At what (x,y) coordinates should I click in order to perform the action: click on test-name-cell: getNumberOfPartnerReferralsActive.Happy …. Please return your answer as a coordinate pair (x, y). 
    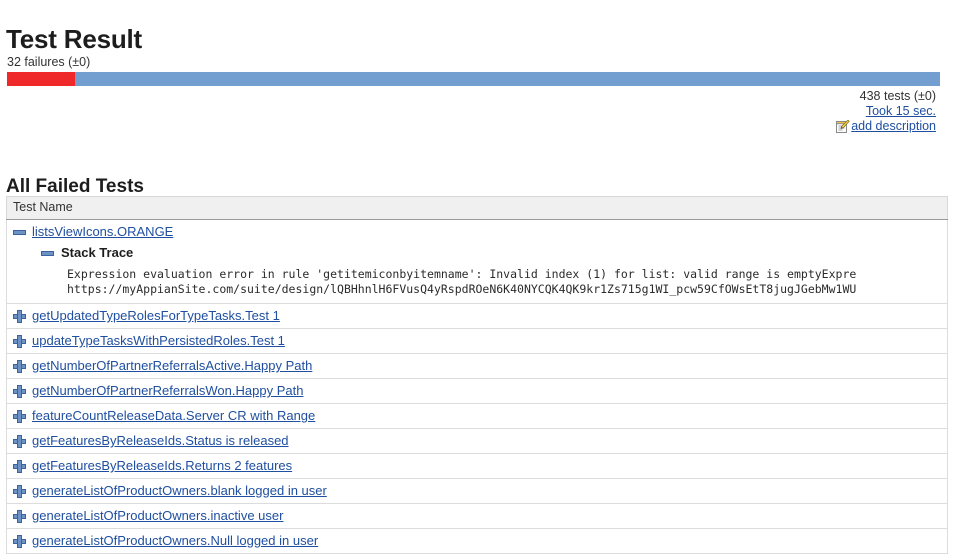
    Looking at the image, I should click on (477, 366).